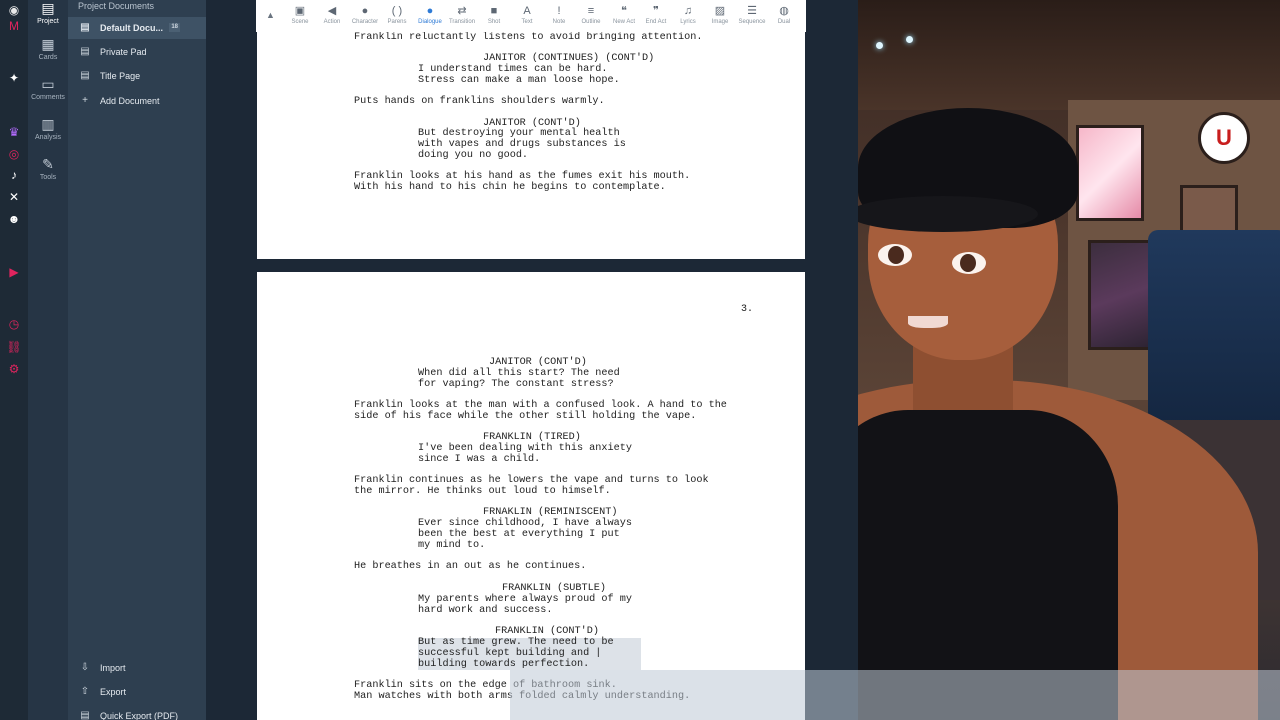 This screenshot has height=720, width=1280. Describe the element at coordinates (485, 610) in the screenshot. I see `dialogue-line: hard work and success.` at that location.